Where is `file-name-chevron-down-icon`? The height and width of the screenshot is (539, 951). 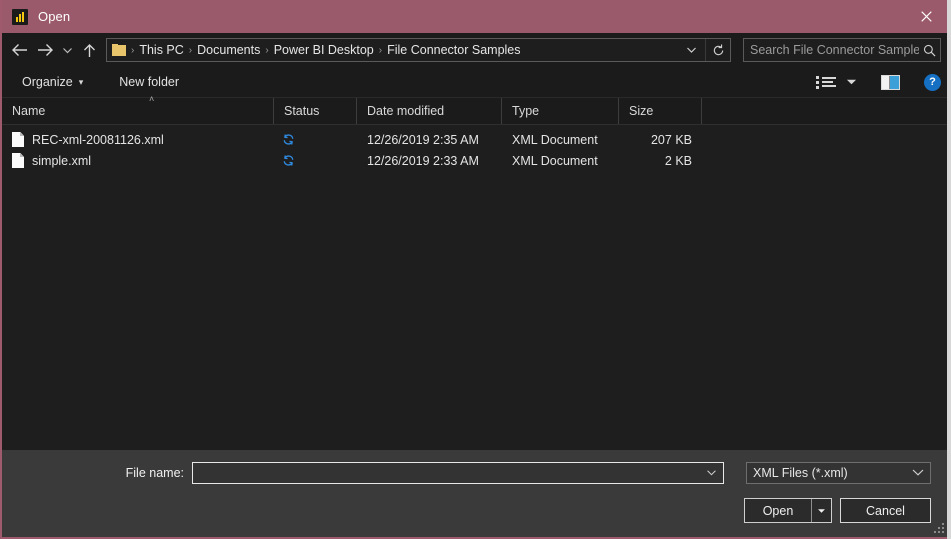 file-name-chevron-down-icon is located at coordinates (714, 473).